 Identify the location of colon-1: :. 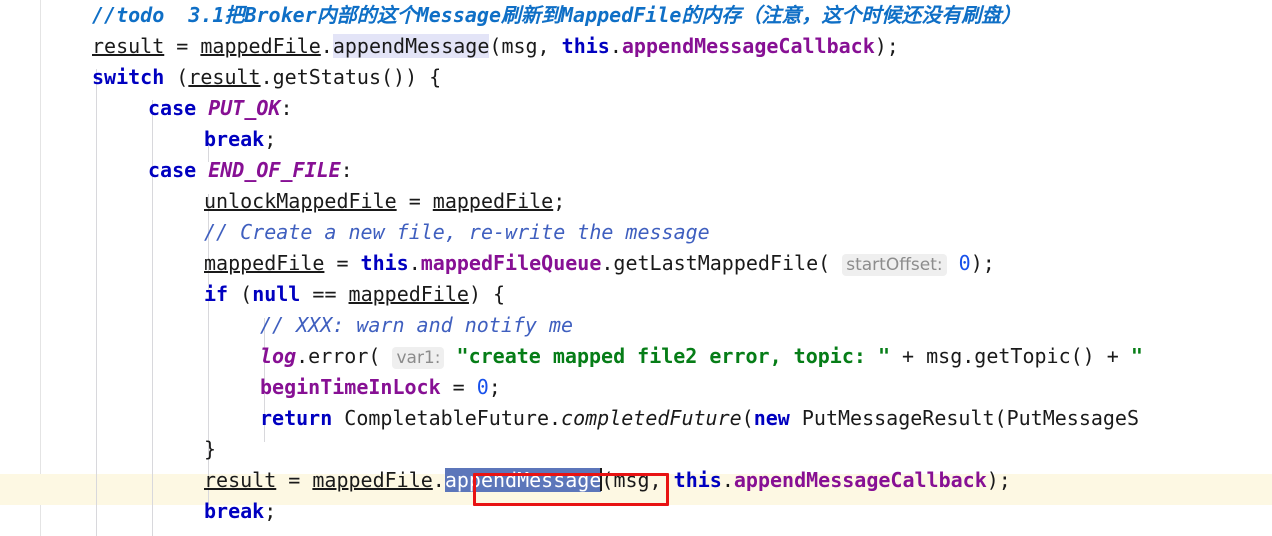
(286, 108).